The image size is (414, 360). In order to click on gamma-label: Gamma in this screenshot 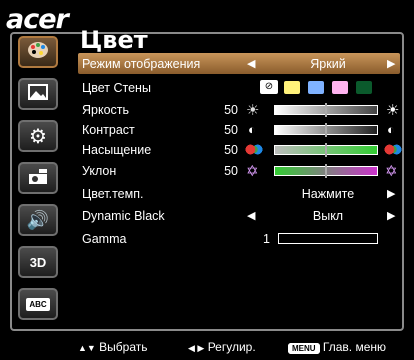, I will do `click(104, 238)`.